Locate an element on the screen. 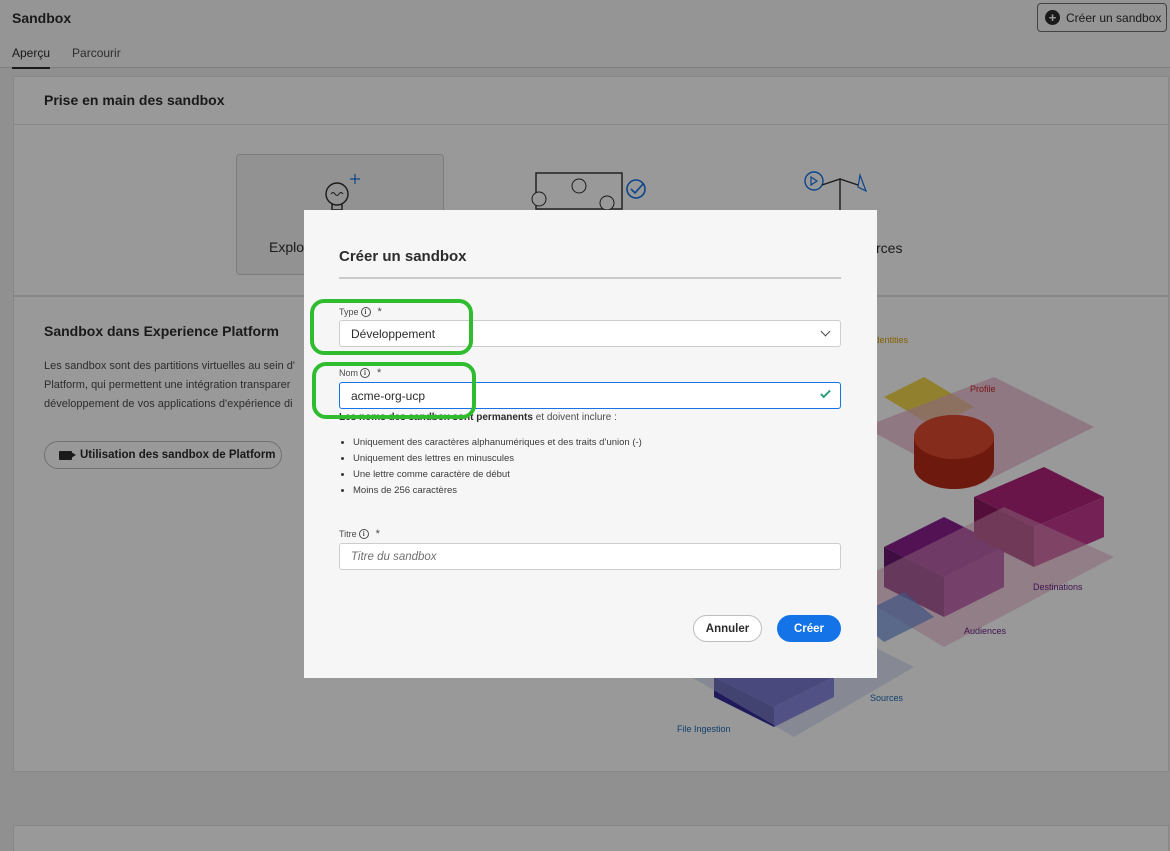 The image size is (1170, 851). required-mark: * is located at coordinates (377, 534).